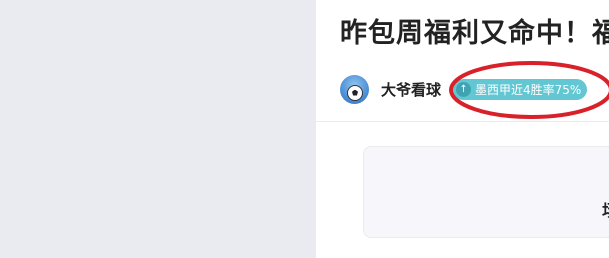 The height and width of the screenshot is (258, 609). What do you see at coordinates (462, 121) in the screenshot?
I see `divider` at bounding box center [462, 121].